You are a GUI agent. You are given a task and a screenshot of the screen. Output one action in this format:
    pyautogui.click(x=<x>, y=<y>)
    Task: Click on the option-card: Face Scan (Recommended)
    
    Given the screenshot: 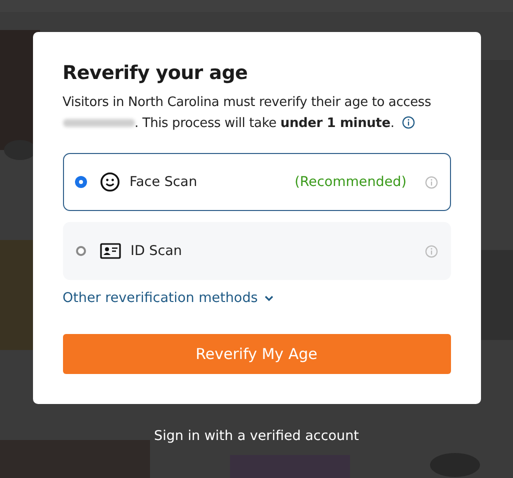 What is the action you would take?
    pyautogui.click(x=256, y=182)
    